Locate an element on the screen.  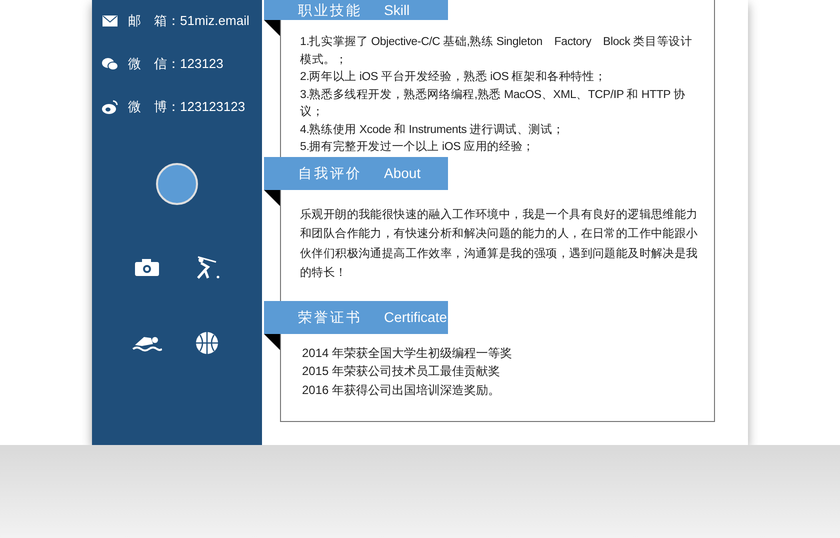
heading-title: 荣誉证书 is located at coordinates (330, 317).